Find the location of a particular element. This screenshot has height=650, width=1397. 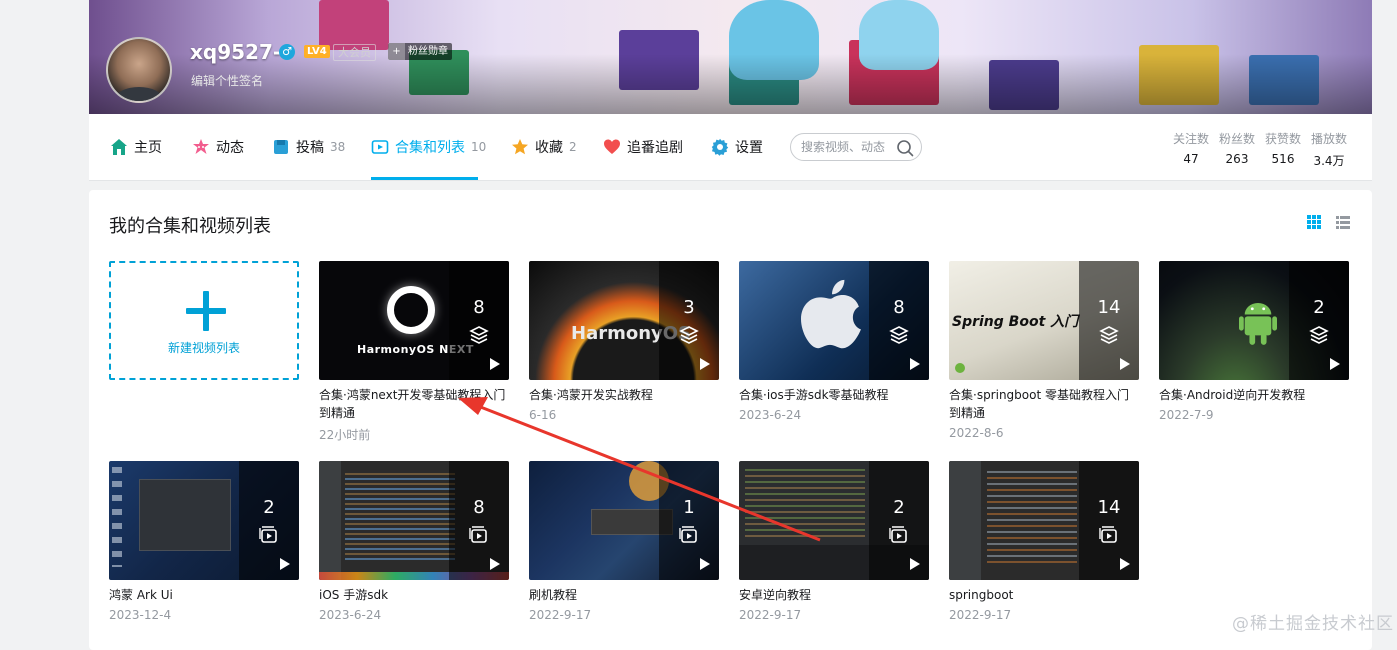

card-thumbnail: HarmonyOS 3 is located at coordinates (624, 320).